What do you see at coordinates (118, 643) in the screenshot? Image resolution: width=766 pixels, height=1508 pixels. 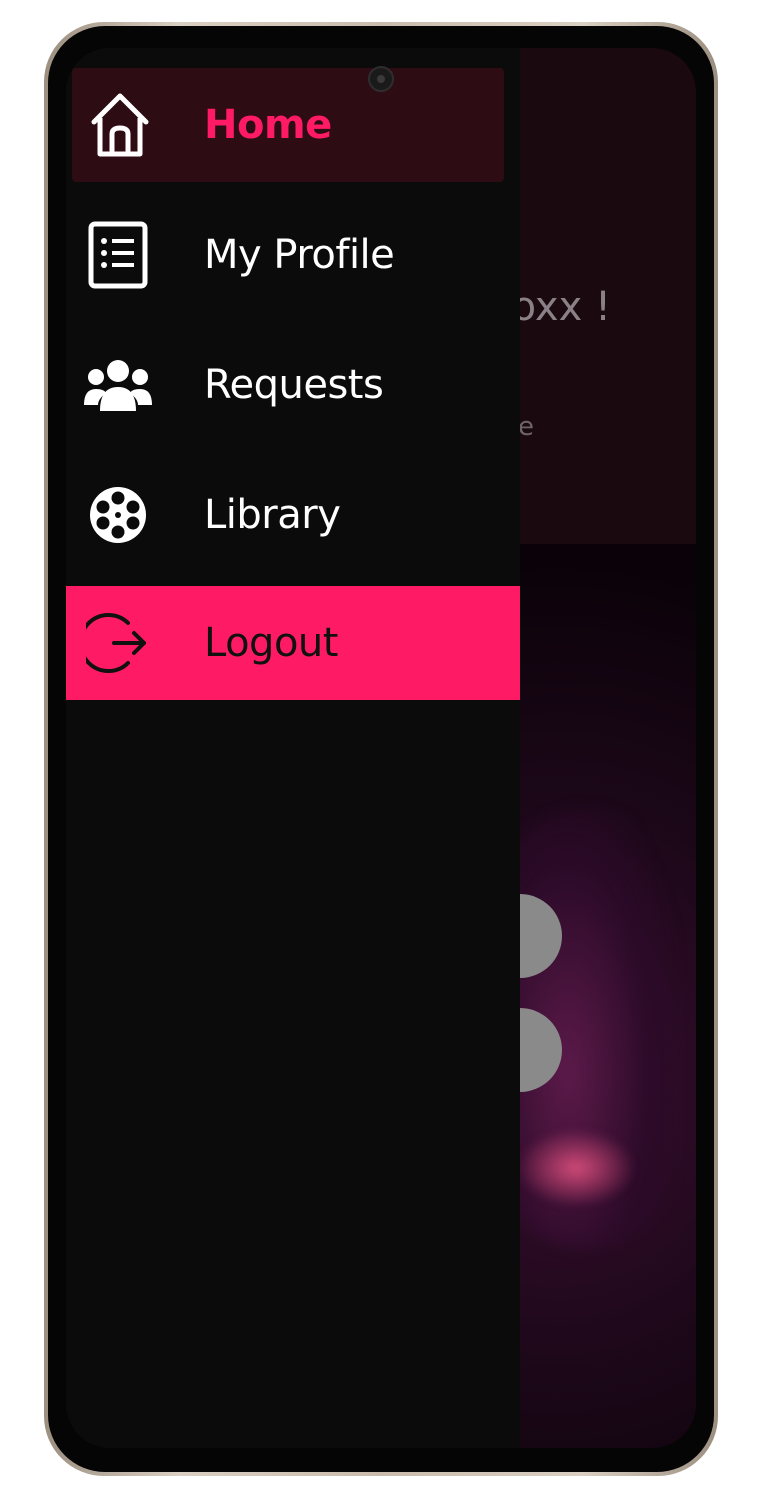 I see `logout-icon` at bounding box center [118, 643].